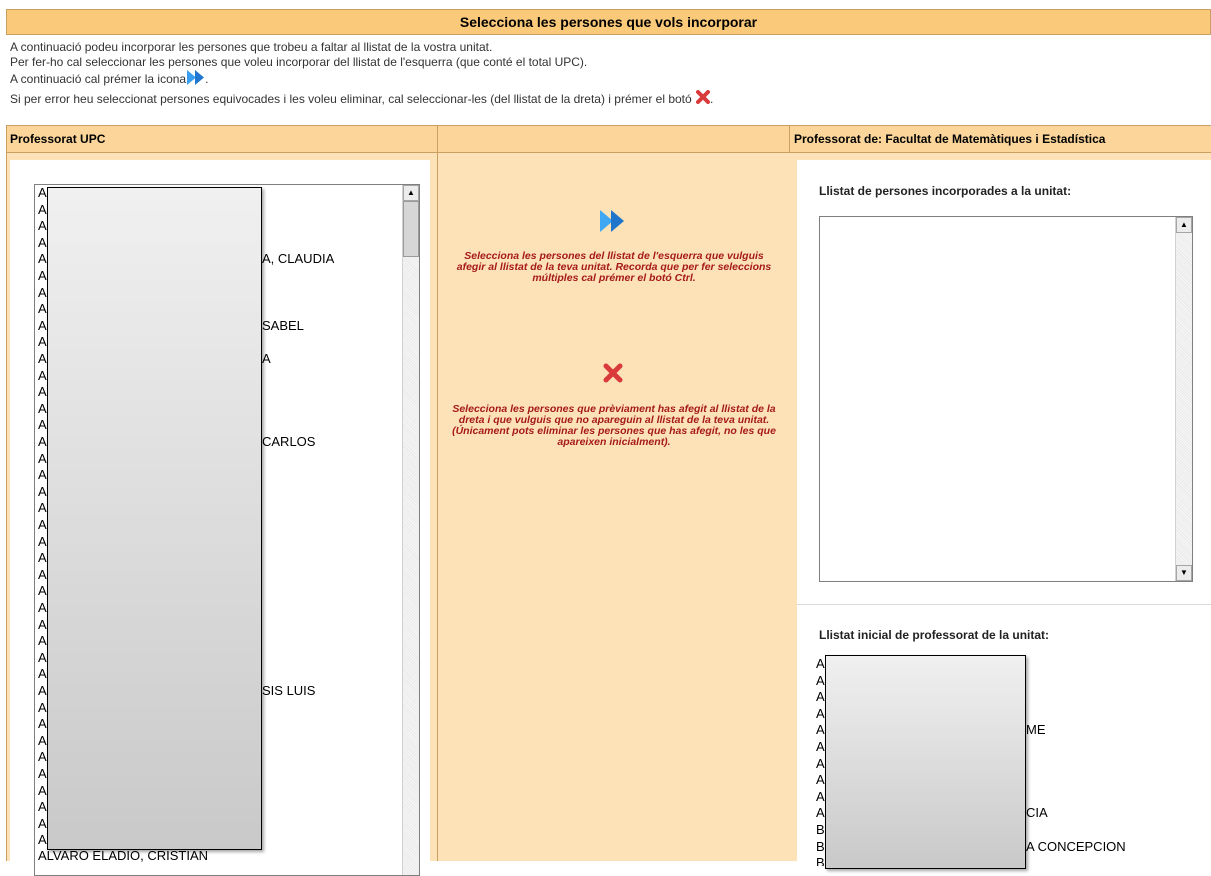 This screenshot has width=1211, height=876. I want to click on list-item: A A, CLAUDIA, so click(186, 259).